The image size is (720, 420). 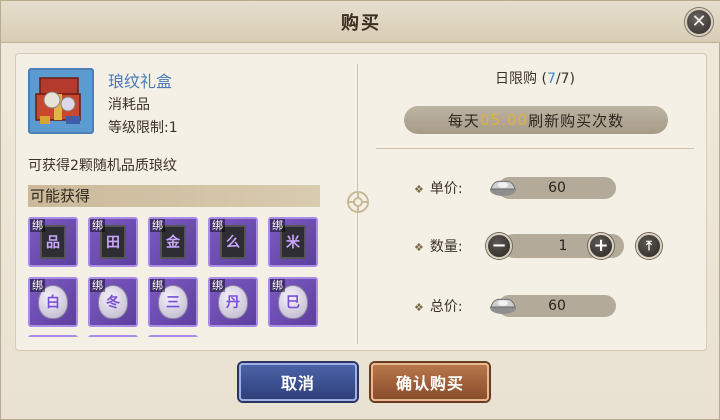 I want to click on cancel-button: 取消, so click(x=298, y=382).